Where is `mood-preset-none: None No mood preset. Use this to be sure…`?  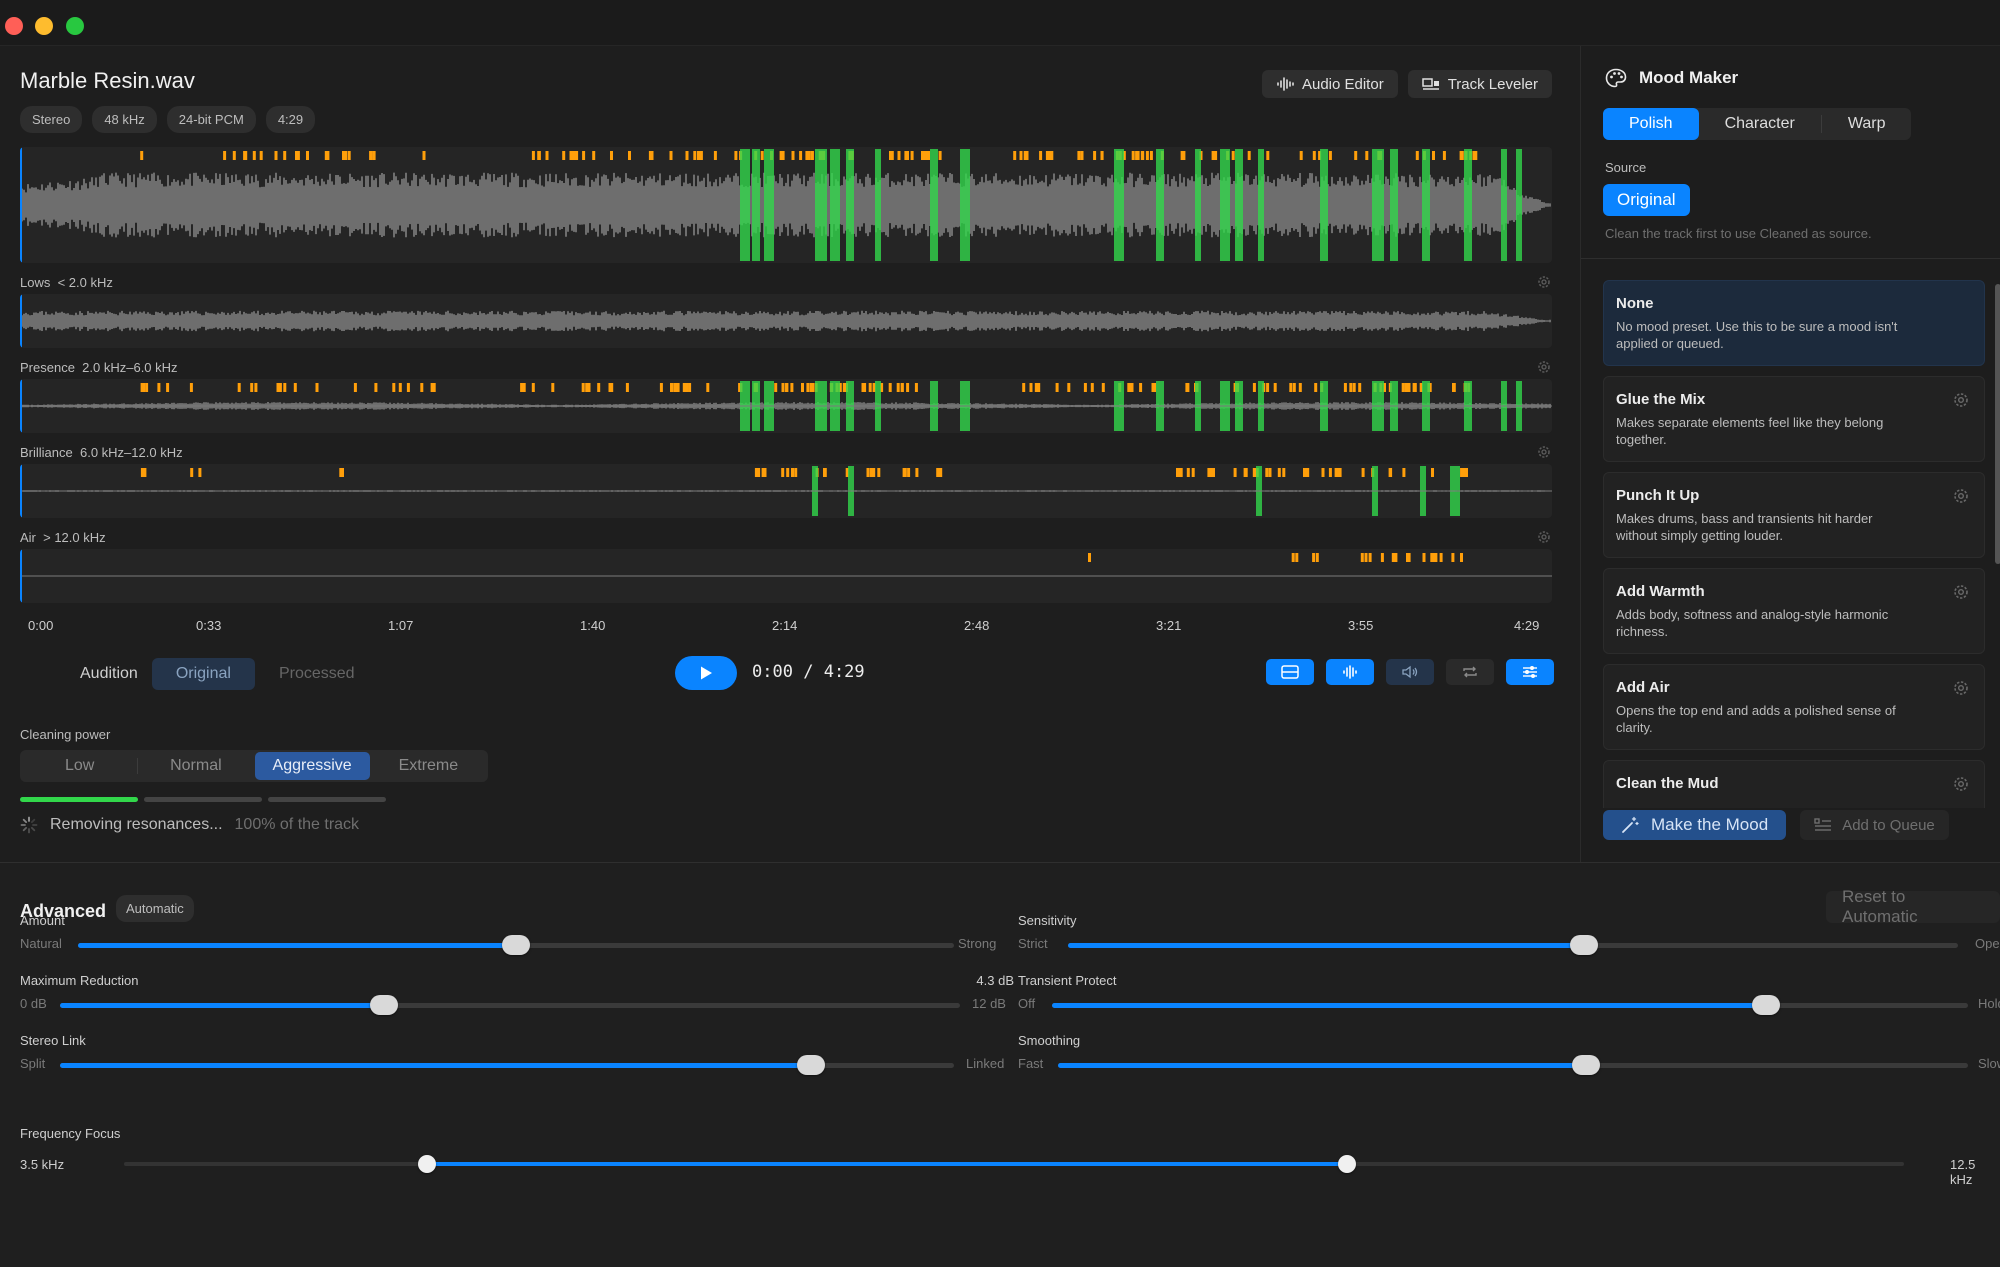
mood-preset-none: None No mood preset. Use this to be sure… is located at coordinates (1794, 323).